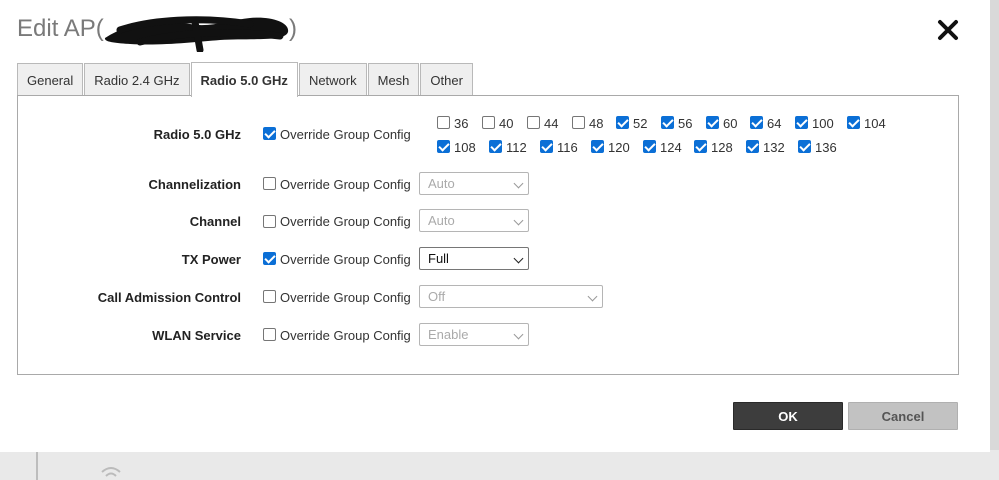 This screenshot has height=480, width=999. What do you see at coordinates (211, 259) in the screenshot?
I see `tx-power-label: TX Power` at bounding box center [211, 259].